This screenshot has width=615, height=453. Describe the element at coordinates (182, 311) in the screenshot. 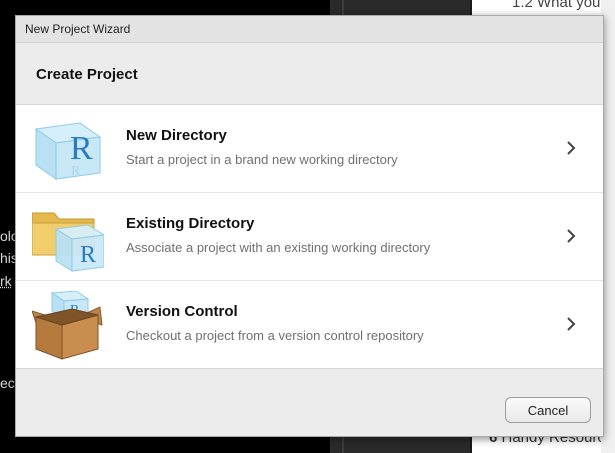

I see `option-title: Version Control` at that location.